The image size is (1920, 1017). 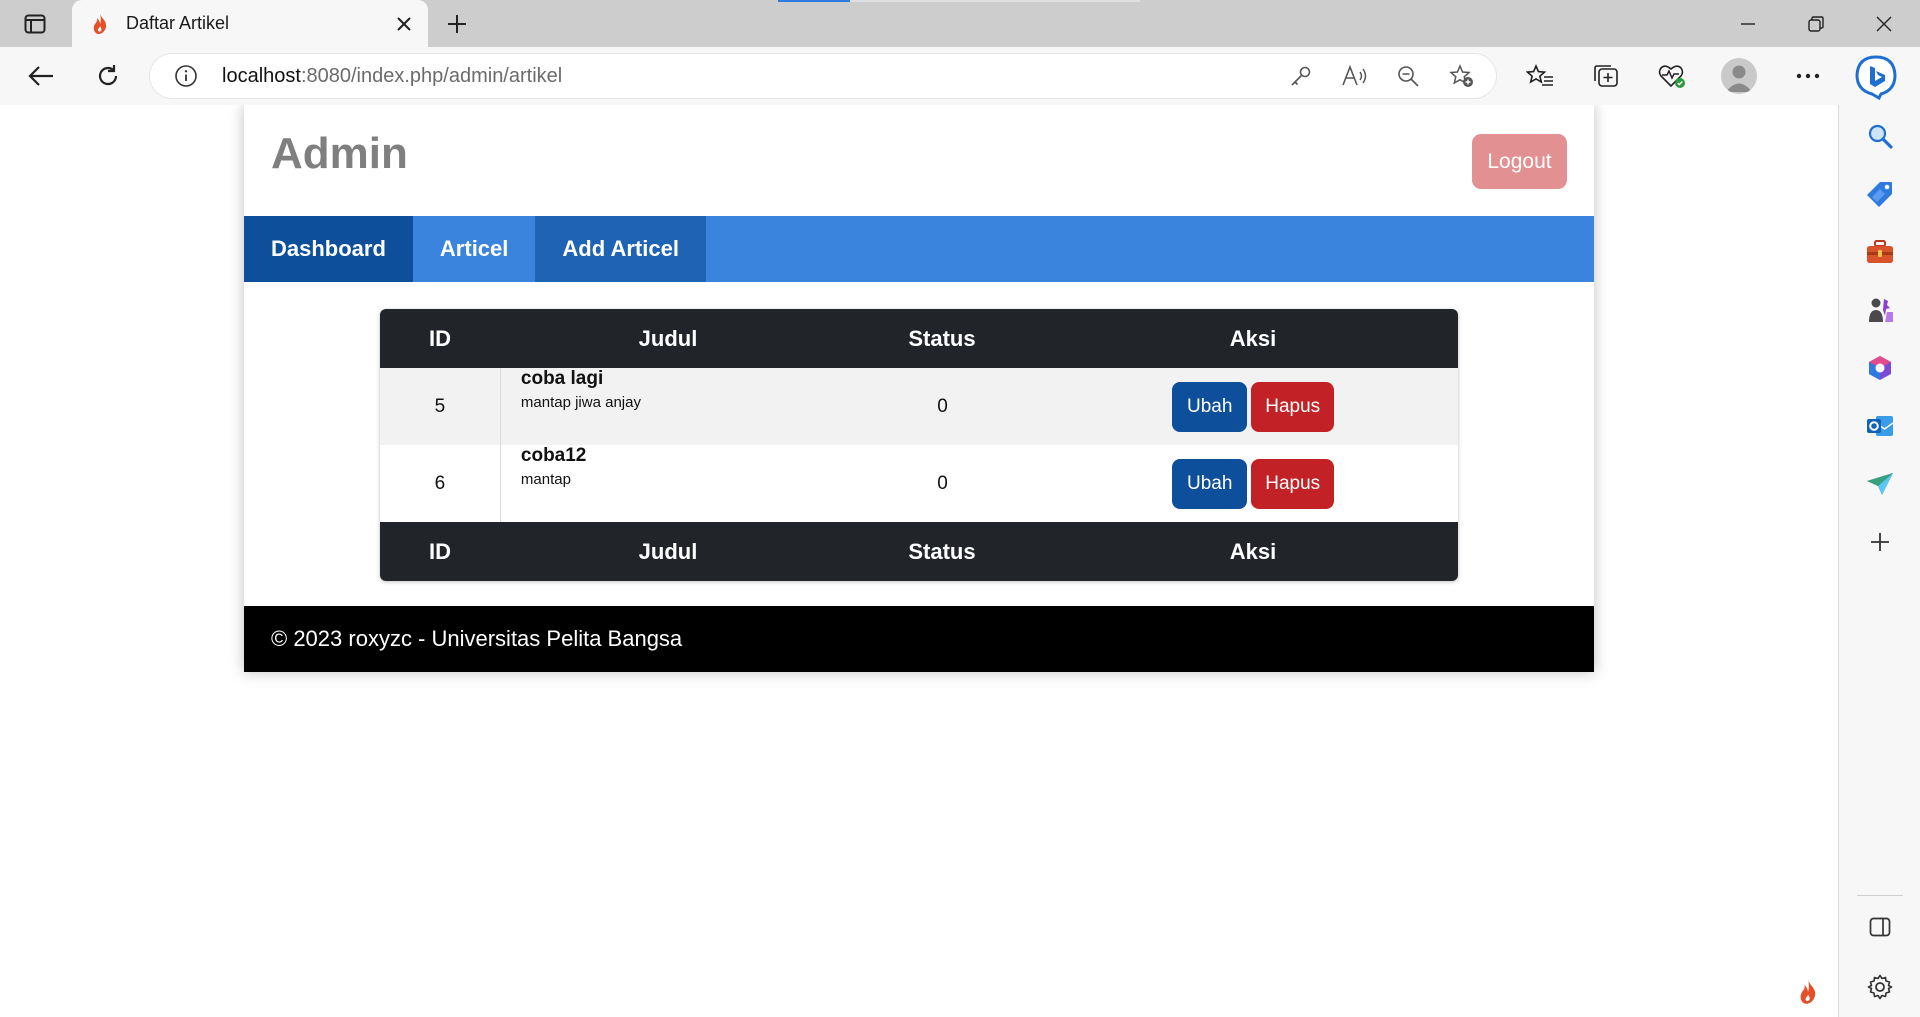 I want to click on tab-actions-button, so click(x=35, y=24).